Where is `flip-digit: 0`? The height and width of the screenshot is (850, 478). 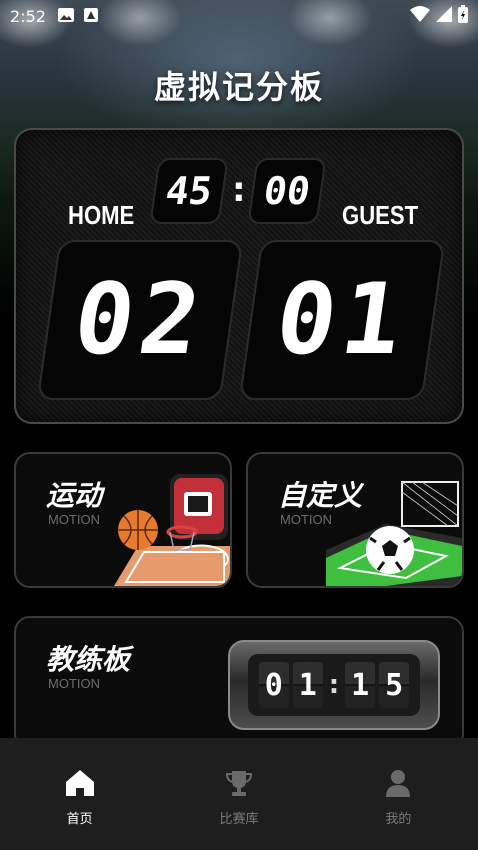
flip-digit: 0 is located at coordinates (273, 685).